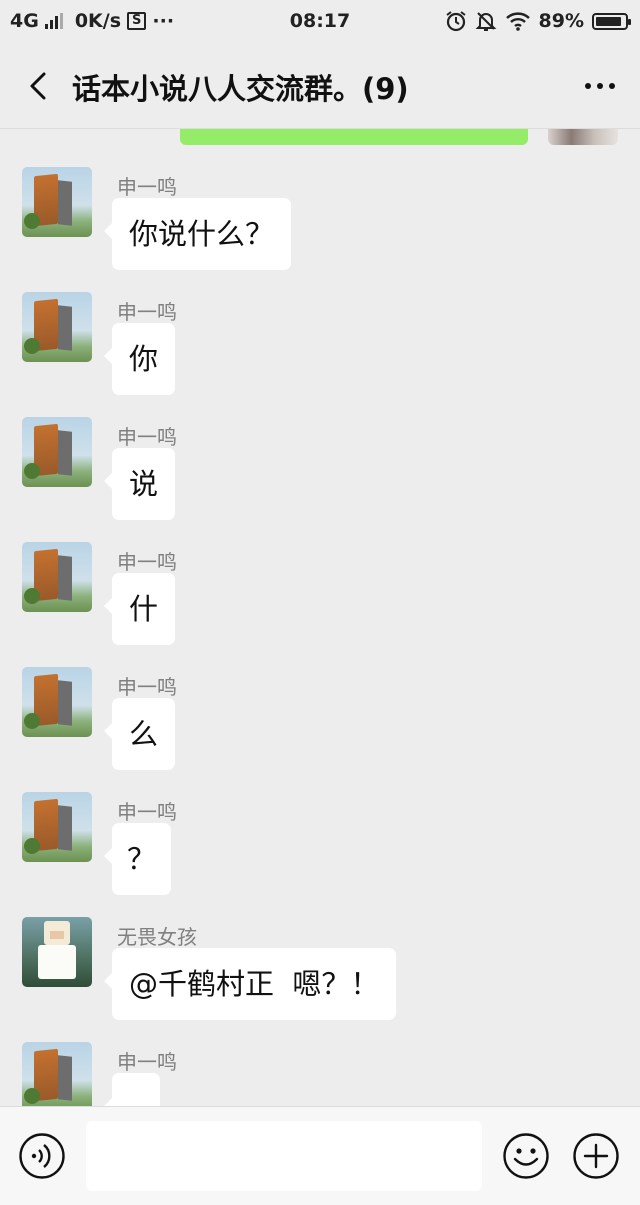 This screenshot has height=1205, width=640. I want to click on message-bubble: 你, so click(139, 359).